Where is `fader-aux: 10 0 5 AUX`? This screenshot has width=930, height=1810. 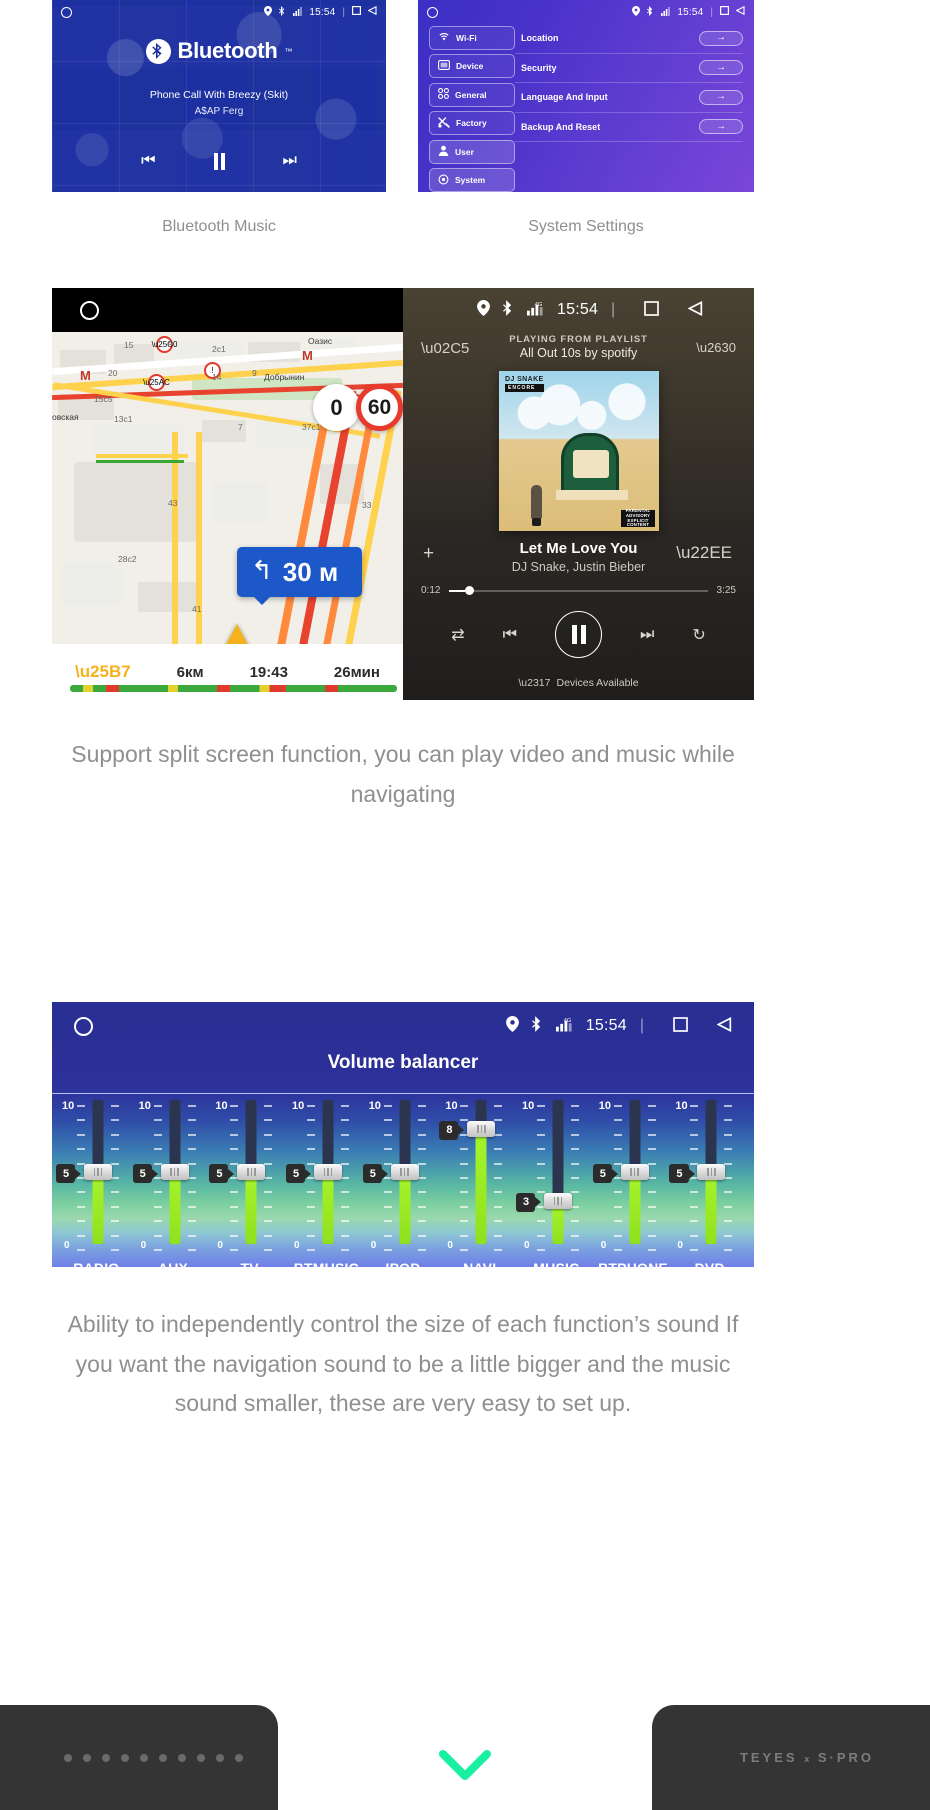 fader-aux: 10 0 5 AUX is located at coordinates (172, 1180).